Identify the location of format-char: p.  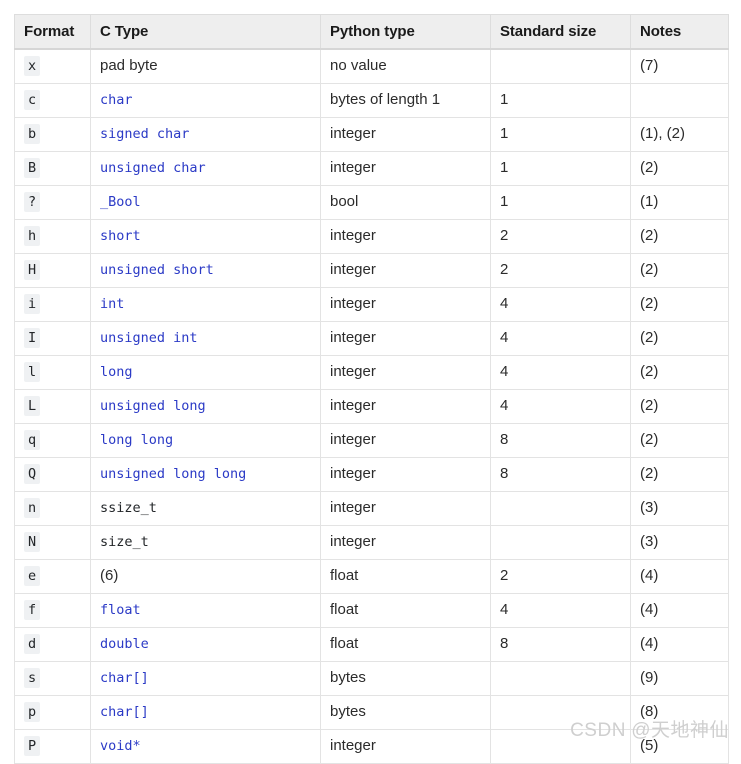
(32, 712).